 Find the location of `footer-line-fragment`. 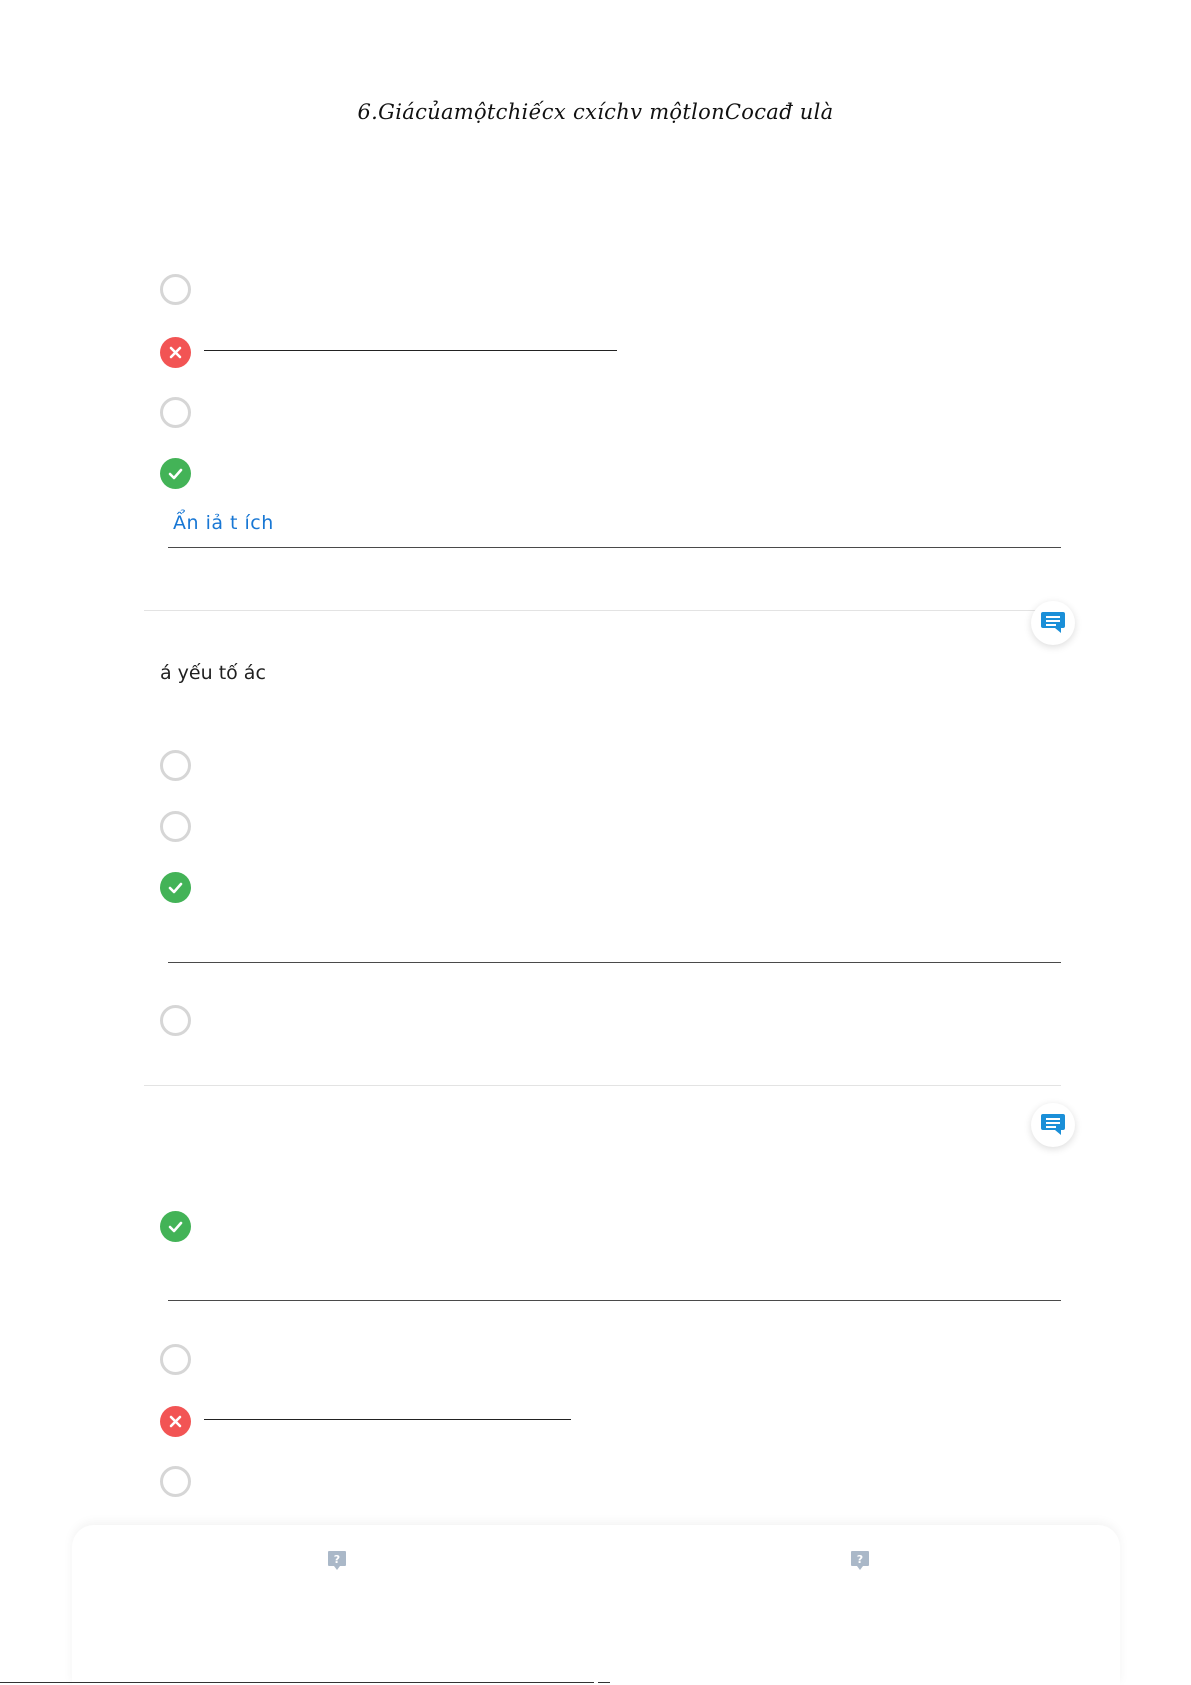

footer-line-fragment is located at coordinates (604, 1682).